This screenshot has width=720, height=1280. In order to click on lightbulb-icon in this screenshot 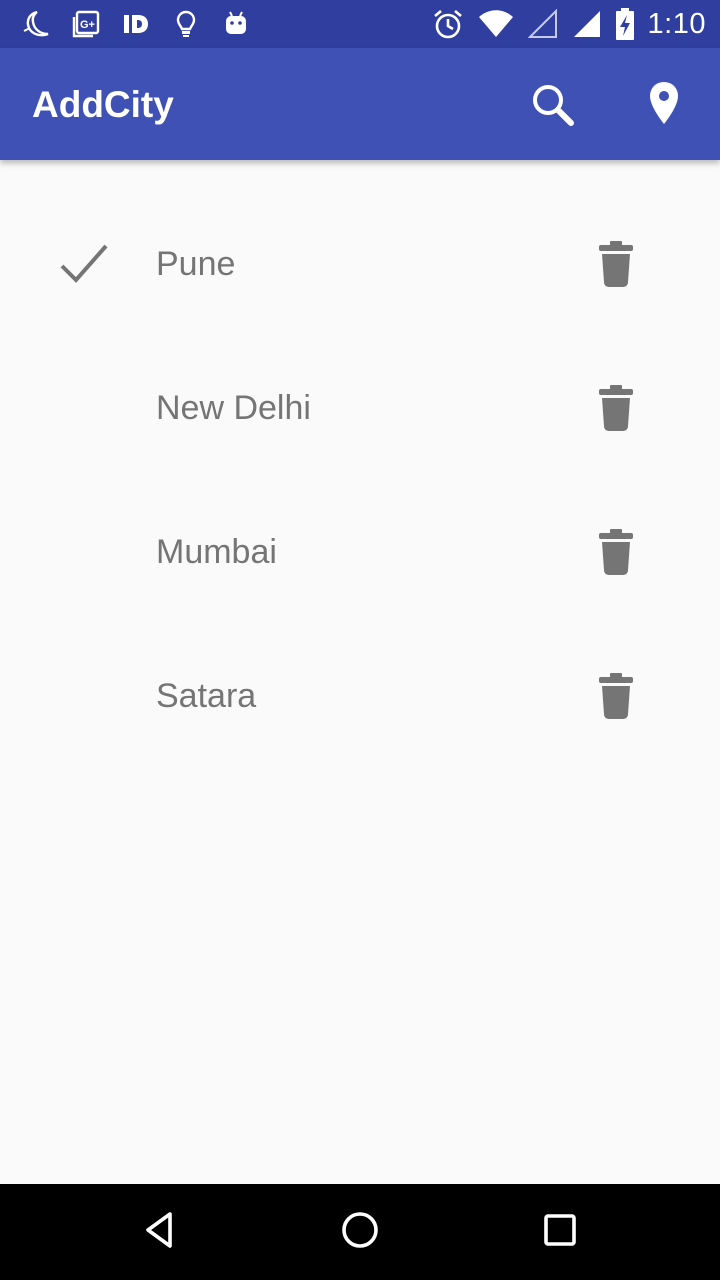, I will do `click(186, 24)`.